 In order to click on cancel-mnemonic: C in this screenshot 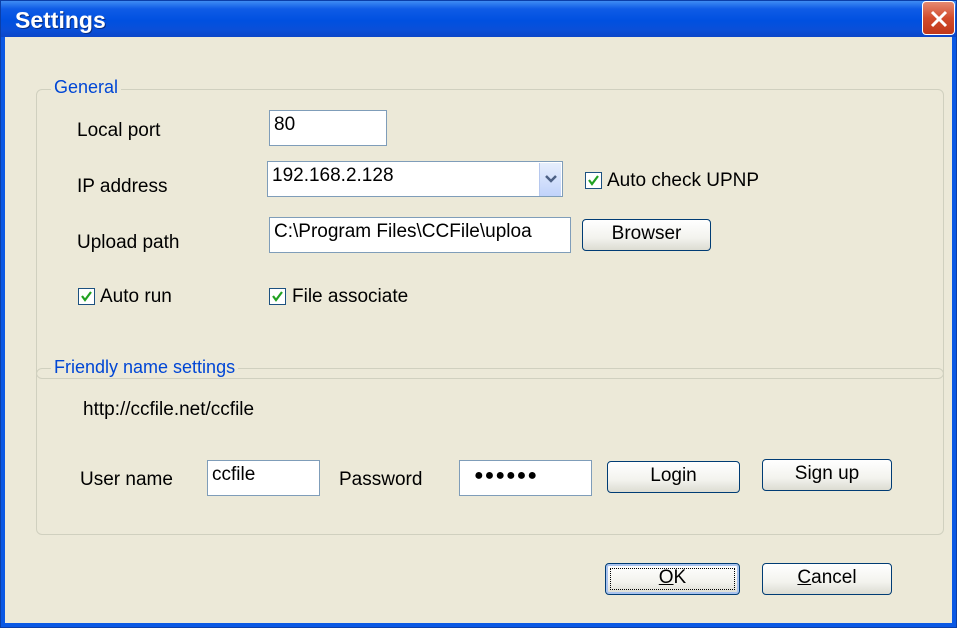, I will do `click(804, 577)`.